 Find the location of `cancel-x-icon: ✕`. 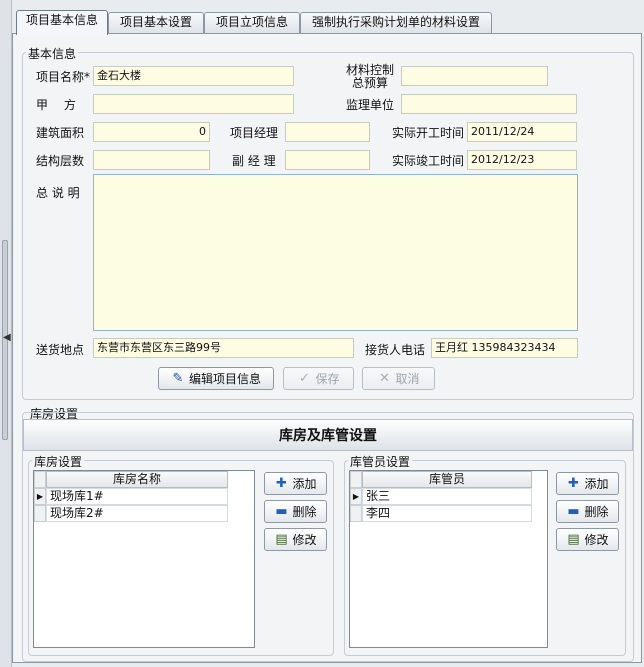

cancel-x-icon: ✕ is located at coordinates (384, 378).